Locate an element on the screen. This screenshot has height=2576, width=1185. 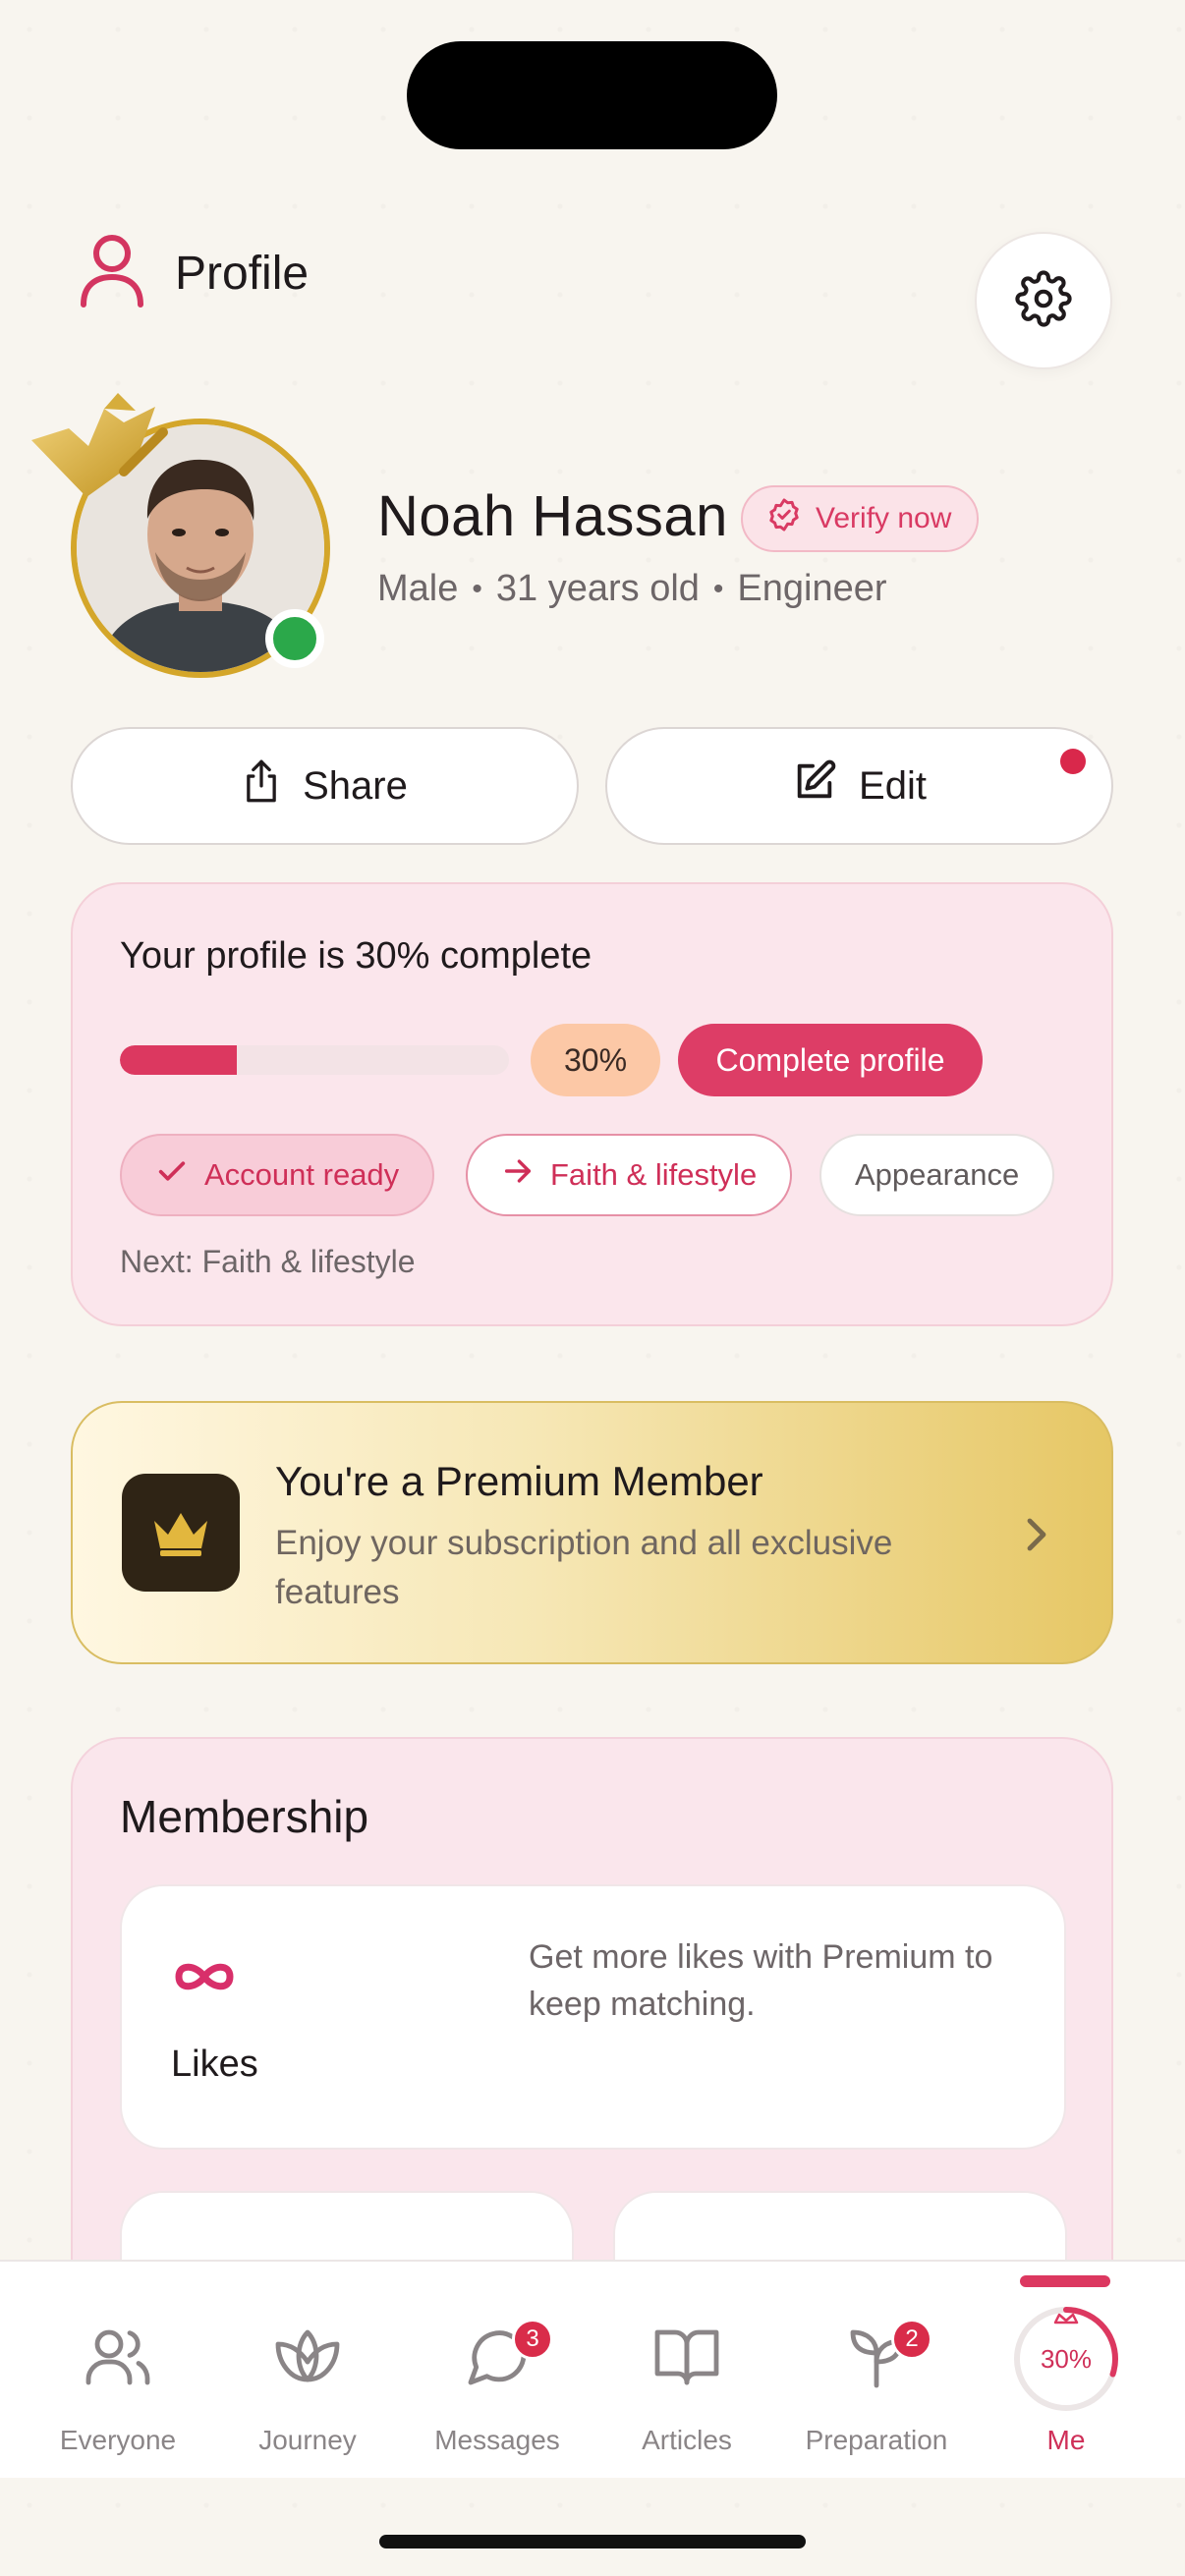
check-icon is located at coordinates (172, 1175).